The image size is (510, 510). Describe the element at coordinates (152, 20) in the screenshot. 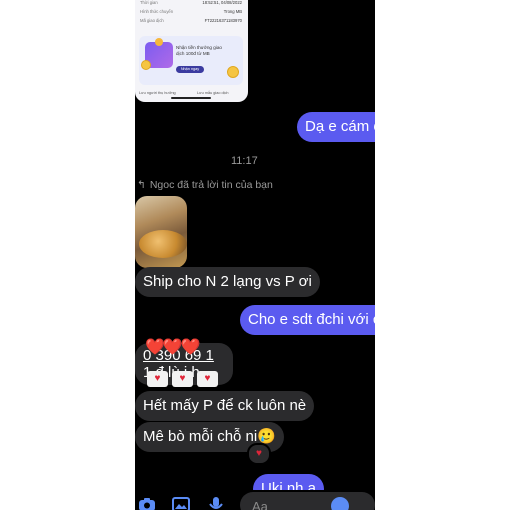

I see `receipt-label: Mã giao dịch` at that location.